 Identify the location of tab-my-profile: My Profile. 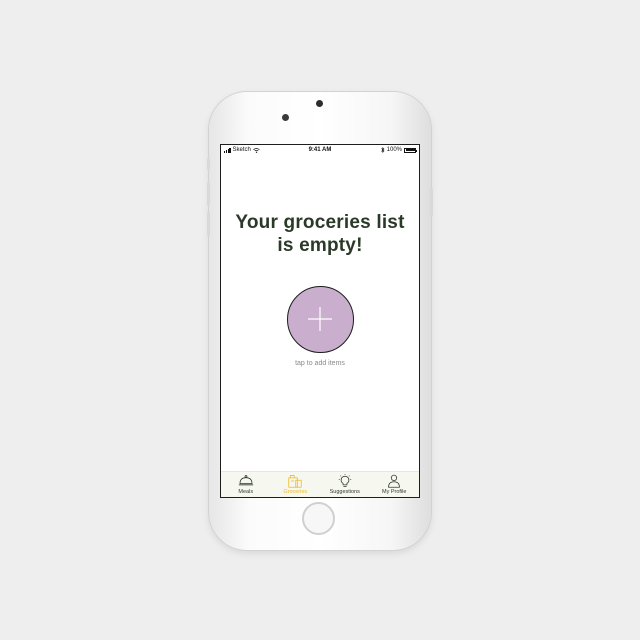
(395, 484).